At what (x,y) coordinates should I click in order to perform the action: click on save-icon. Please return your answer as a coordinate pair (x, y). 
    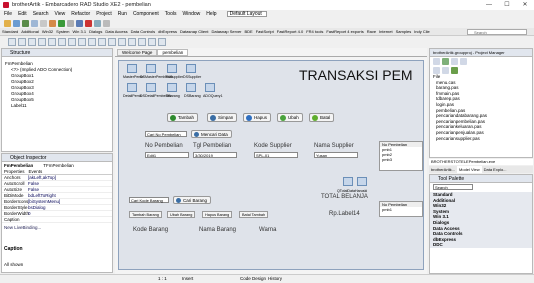
    Looking at the image, I should click on (25, 23).